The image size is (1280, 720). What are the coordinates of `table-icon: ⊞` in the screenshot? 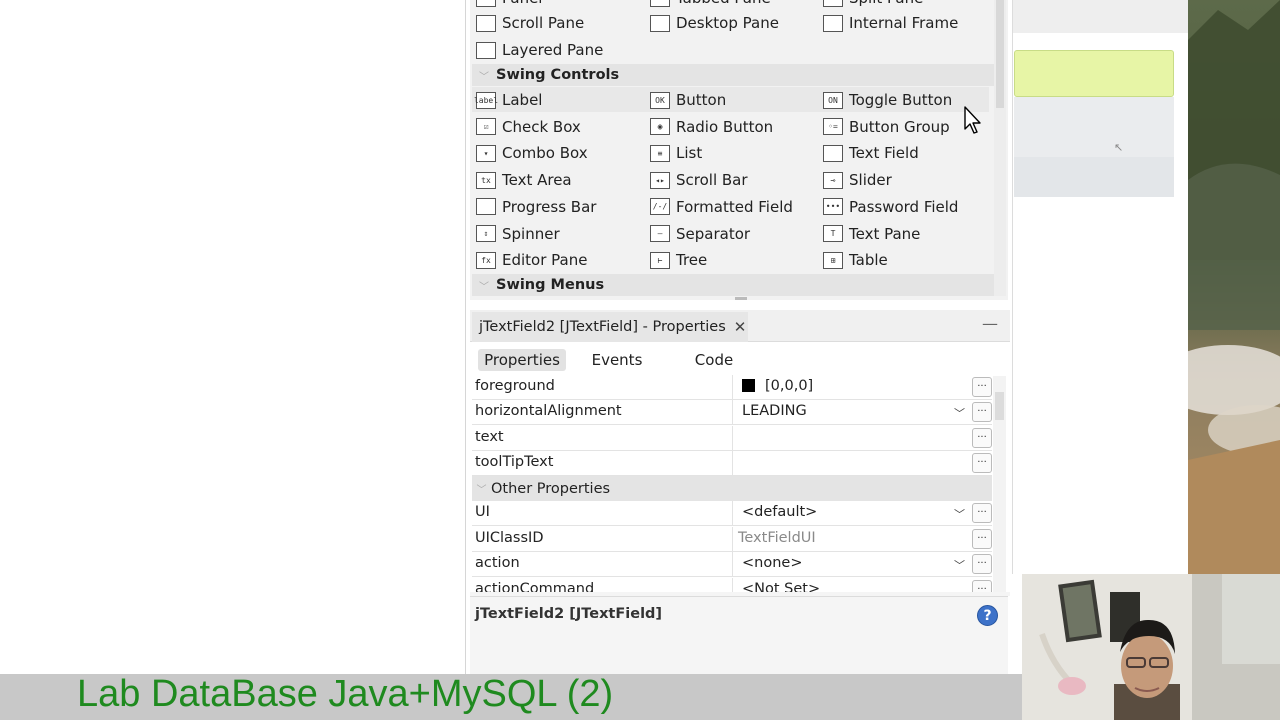 It's located at (833, 260).